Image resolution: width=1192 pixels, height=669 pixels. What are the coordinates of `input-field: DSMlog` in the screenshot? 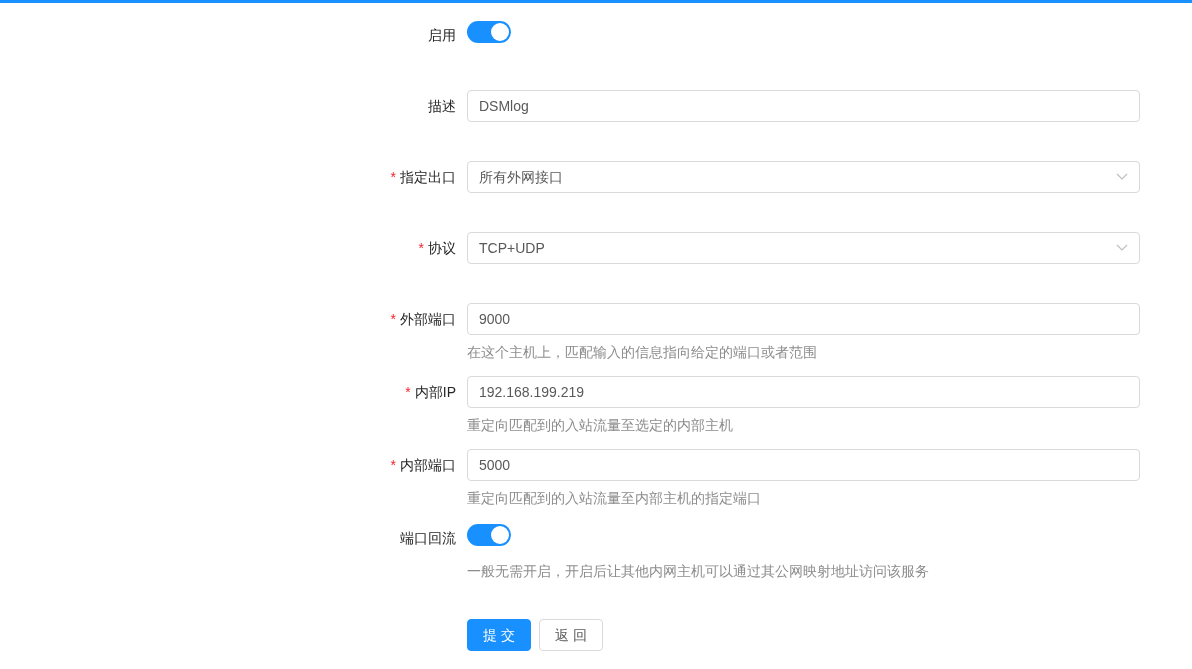 It's located at (803, 106).